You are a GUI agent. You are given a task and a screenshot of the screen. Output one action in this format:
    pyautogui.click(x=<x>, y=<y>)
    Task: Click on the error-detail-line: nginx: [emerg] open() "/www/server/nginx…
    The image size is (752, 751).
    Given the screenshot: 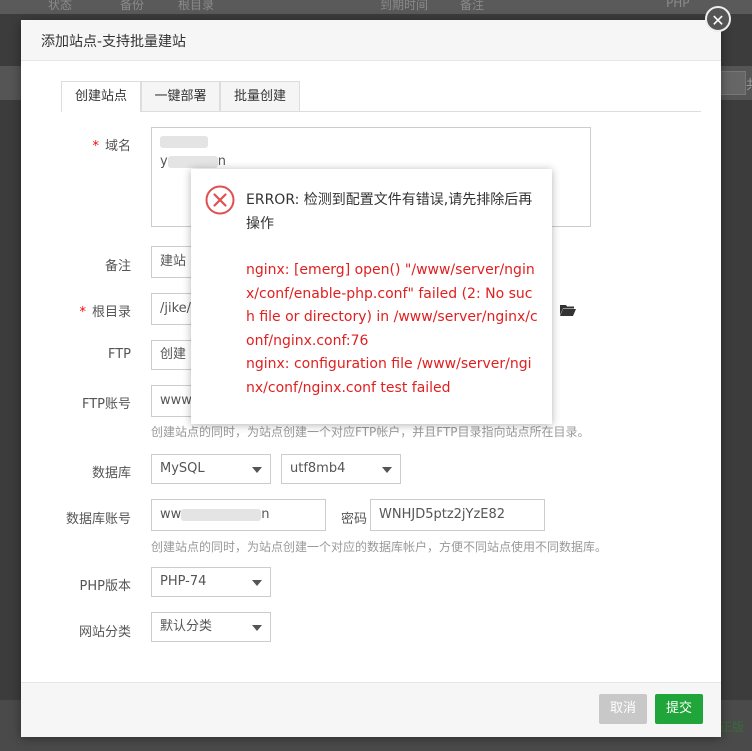 What is the action you would take?
    pyautogui.click(x=392, y=305)
    